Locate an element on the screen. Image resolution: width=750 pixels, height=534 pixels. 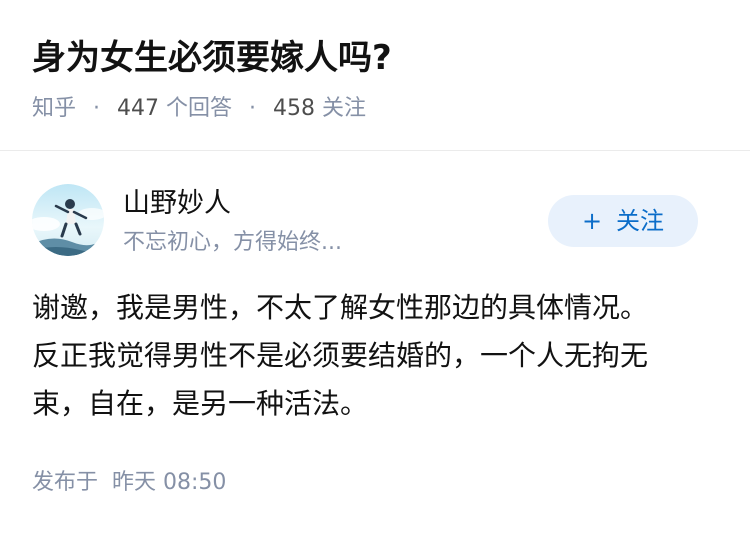
follow-button: + 关注 is located at coordinates (623, 221).